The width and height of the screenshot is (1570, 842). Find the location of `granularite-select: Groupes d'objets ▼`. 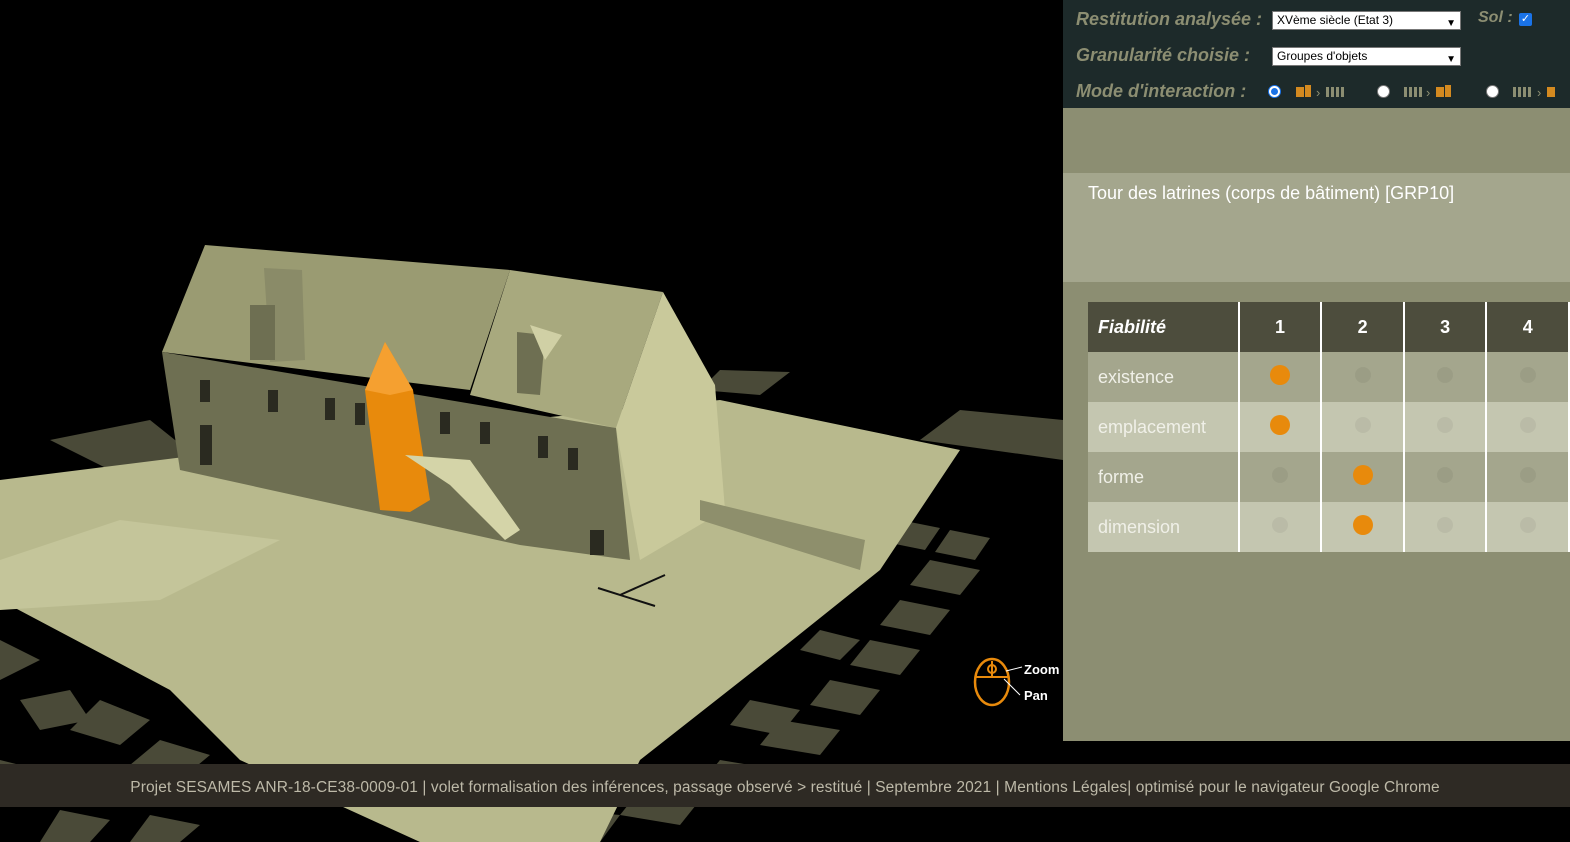

granularite-select: Groupes d'objets ▼ is located at coordinates (1366, 56).